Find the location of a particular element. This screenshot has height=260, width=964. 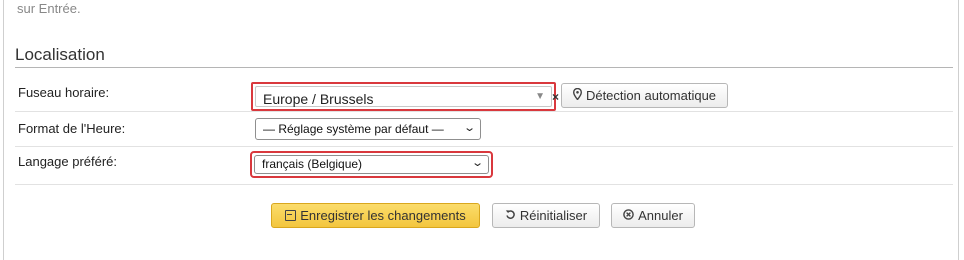

cancel-button: Annuler is located at coordinates (653, 215).